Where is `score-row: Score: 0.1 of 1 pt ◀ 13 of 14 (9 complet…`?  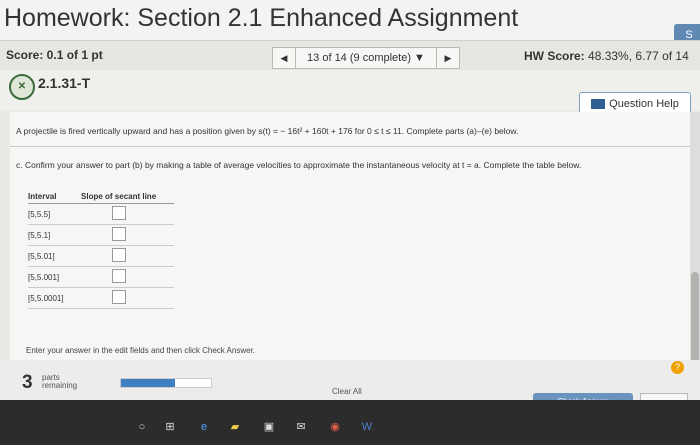 score-row: Score: 0.1 of 1 pt ◀ 13 of 14 (9 complet… is located at coordinates (350, 55).